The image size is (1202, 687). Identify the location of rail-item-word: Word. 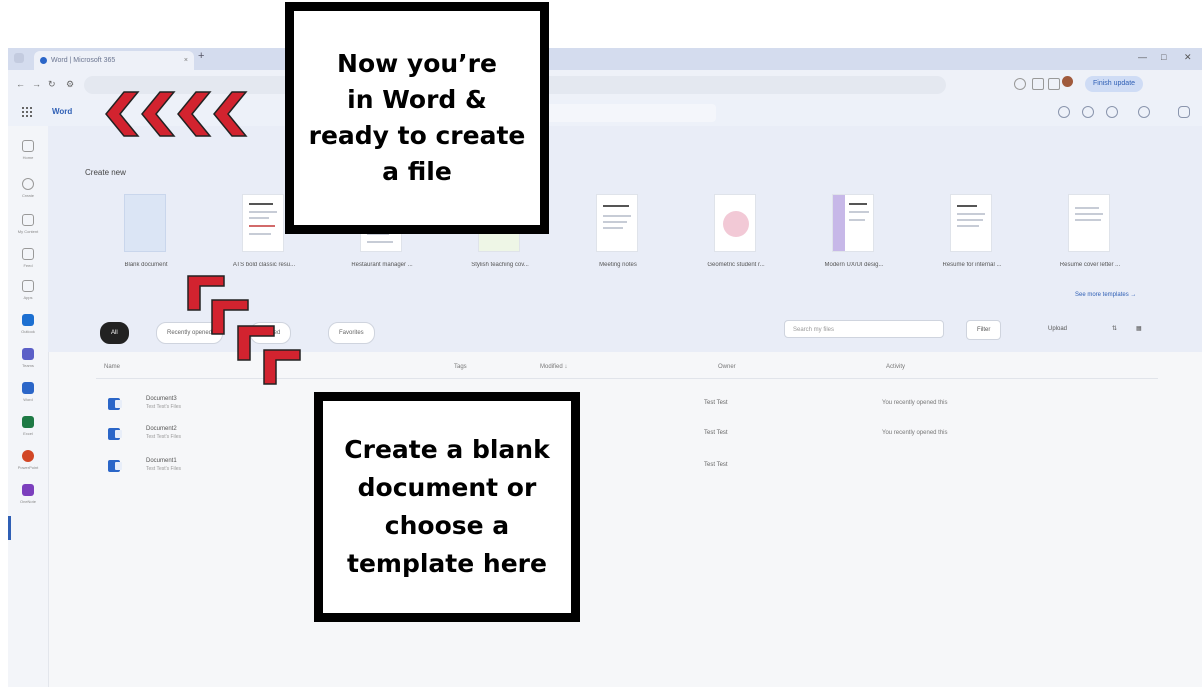
(28, 394).